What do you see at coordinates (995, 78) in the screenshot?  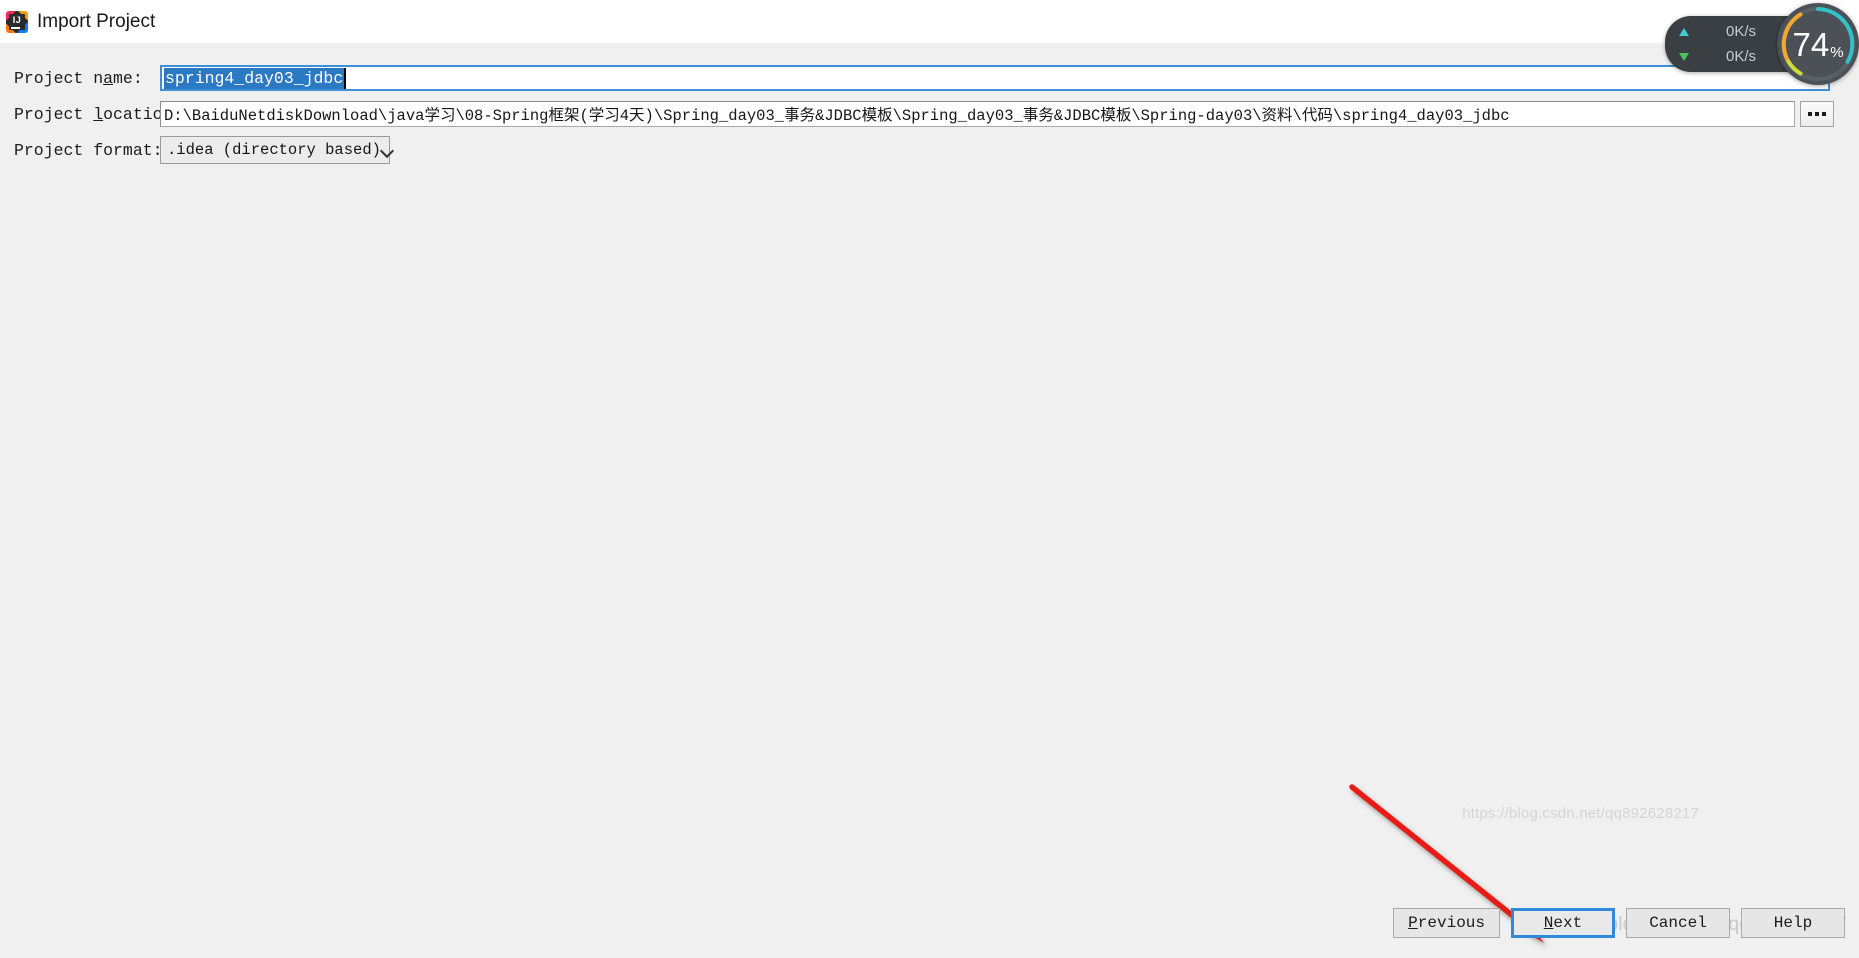 I see `project-name-input: spring4_day03_jdbc` at bounding box center [995, 78].